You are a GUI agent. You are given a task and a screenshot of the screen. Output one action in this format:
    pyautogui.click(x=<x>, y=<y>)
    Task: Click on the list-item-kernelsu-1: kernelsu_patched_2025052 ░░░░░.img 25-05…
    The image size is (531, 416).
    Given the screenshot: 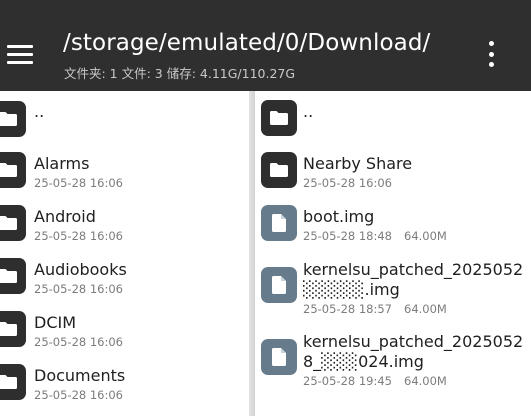 What is the action you would take?
    pyautogui.click(x=393, y=288)
    